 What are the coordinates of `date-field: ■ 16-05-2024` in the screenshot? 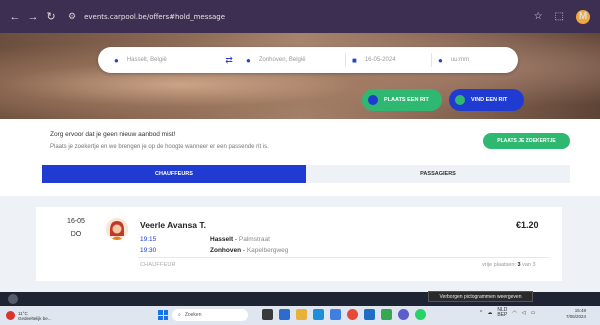 It's located at (388, 60).